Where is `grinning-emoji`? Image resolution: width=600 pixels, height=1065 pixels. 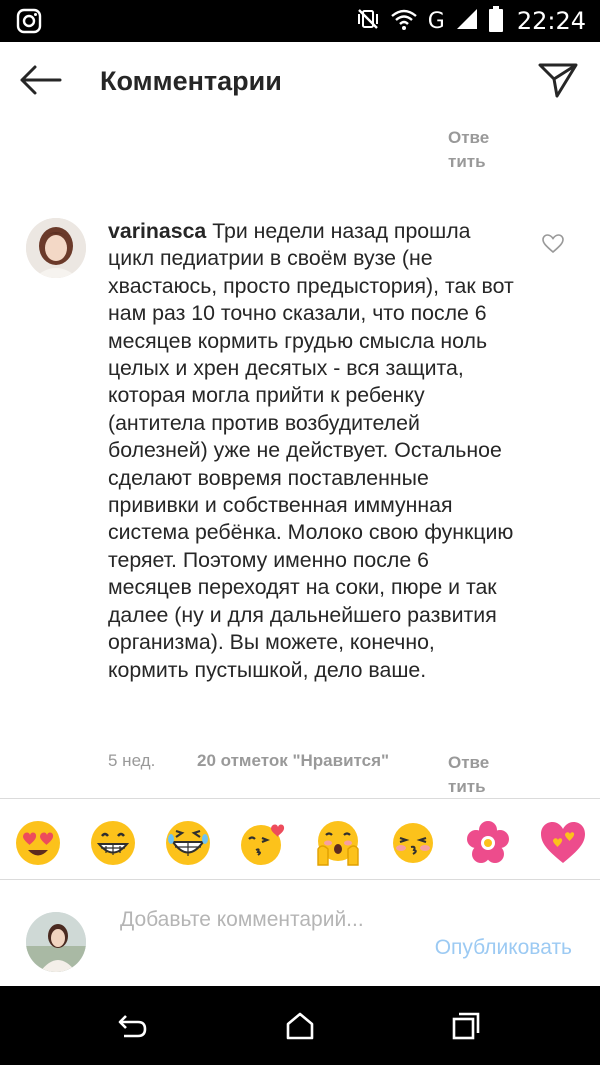
grinning-emoji is located at coordinates (113, 843).